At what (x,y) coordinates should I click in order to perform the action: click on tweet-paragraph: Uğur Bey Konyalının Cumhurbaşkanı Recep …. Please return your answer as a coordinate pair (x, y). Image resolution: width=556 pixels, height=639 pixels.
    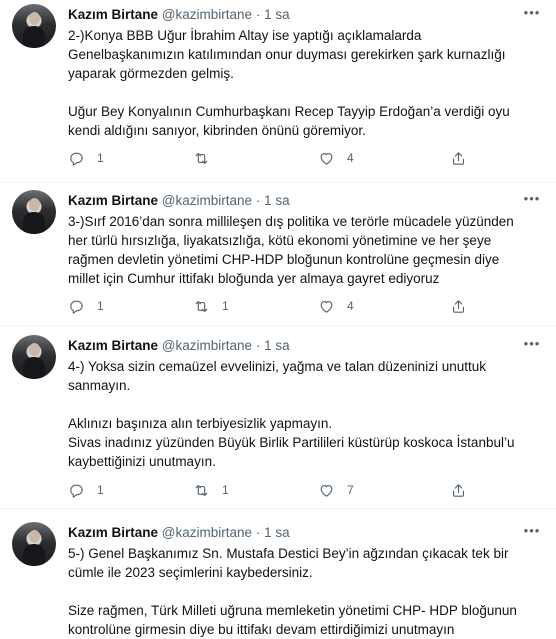
    Looking at the image, I should click on (289, 121).